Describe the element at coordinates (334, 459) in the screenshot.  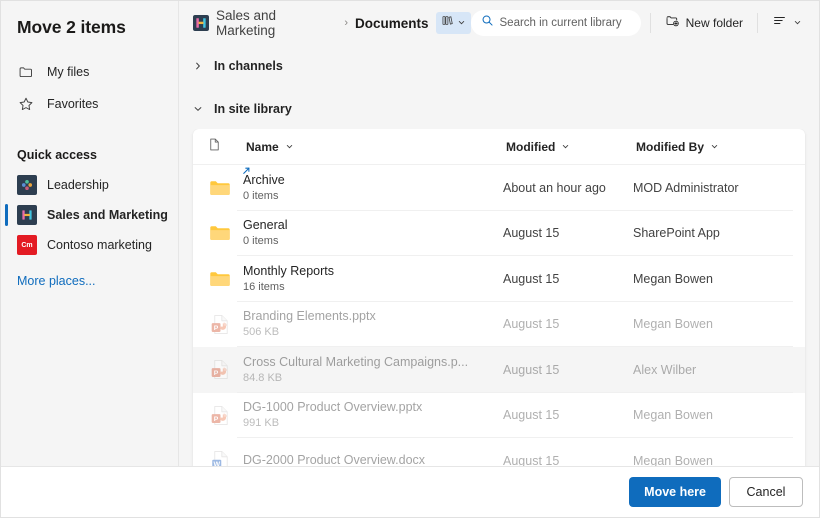
I see `row-name: DG-2000 Product Overview.docx` at that location.